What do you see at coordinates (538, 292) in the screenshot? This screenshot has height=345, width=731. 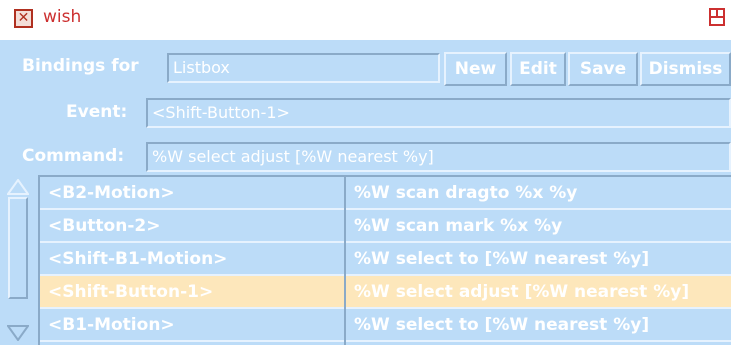 I see `command-list-item-selected: %W select adjust [%W nearest %y]` at bounding box center [538, 292].